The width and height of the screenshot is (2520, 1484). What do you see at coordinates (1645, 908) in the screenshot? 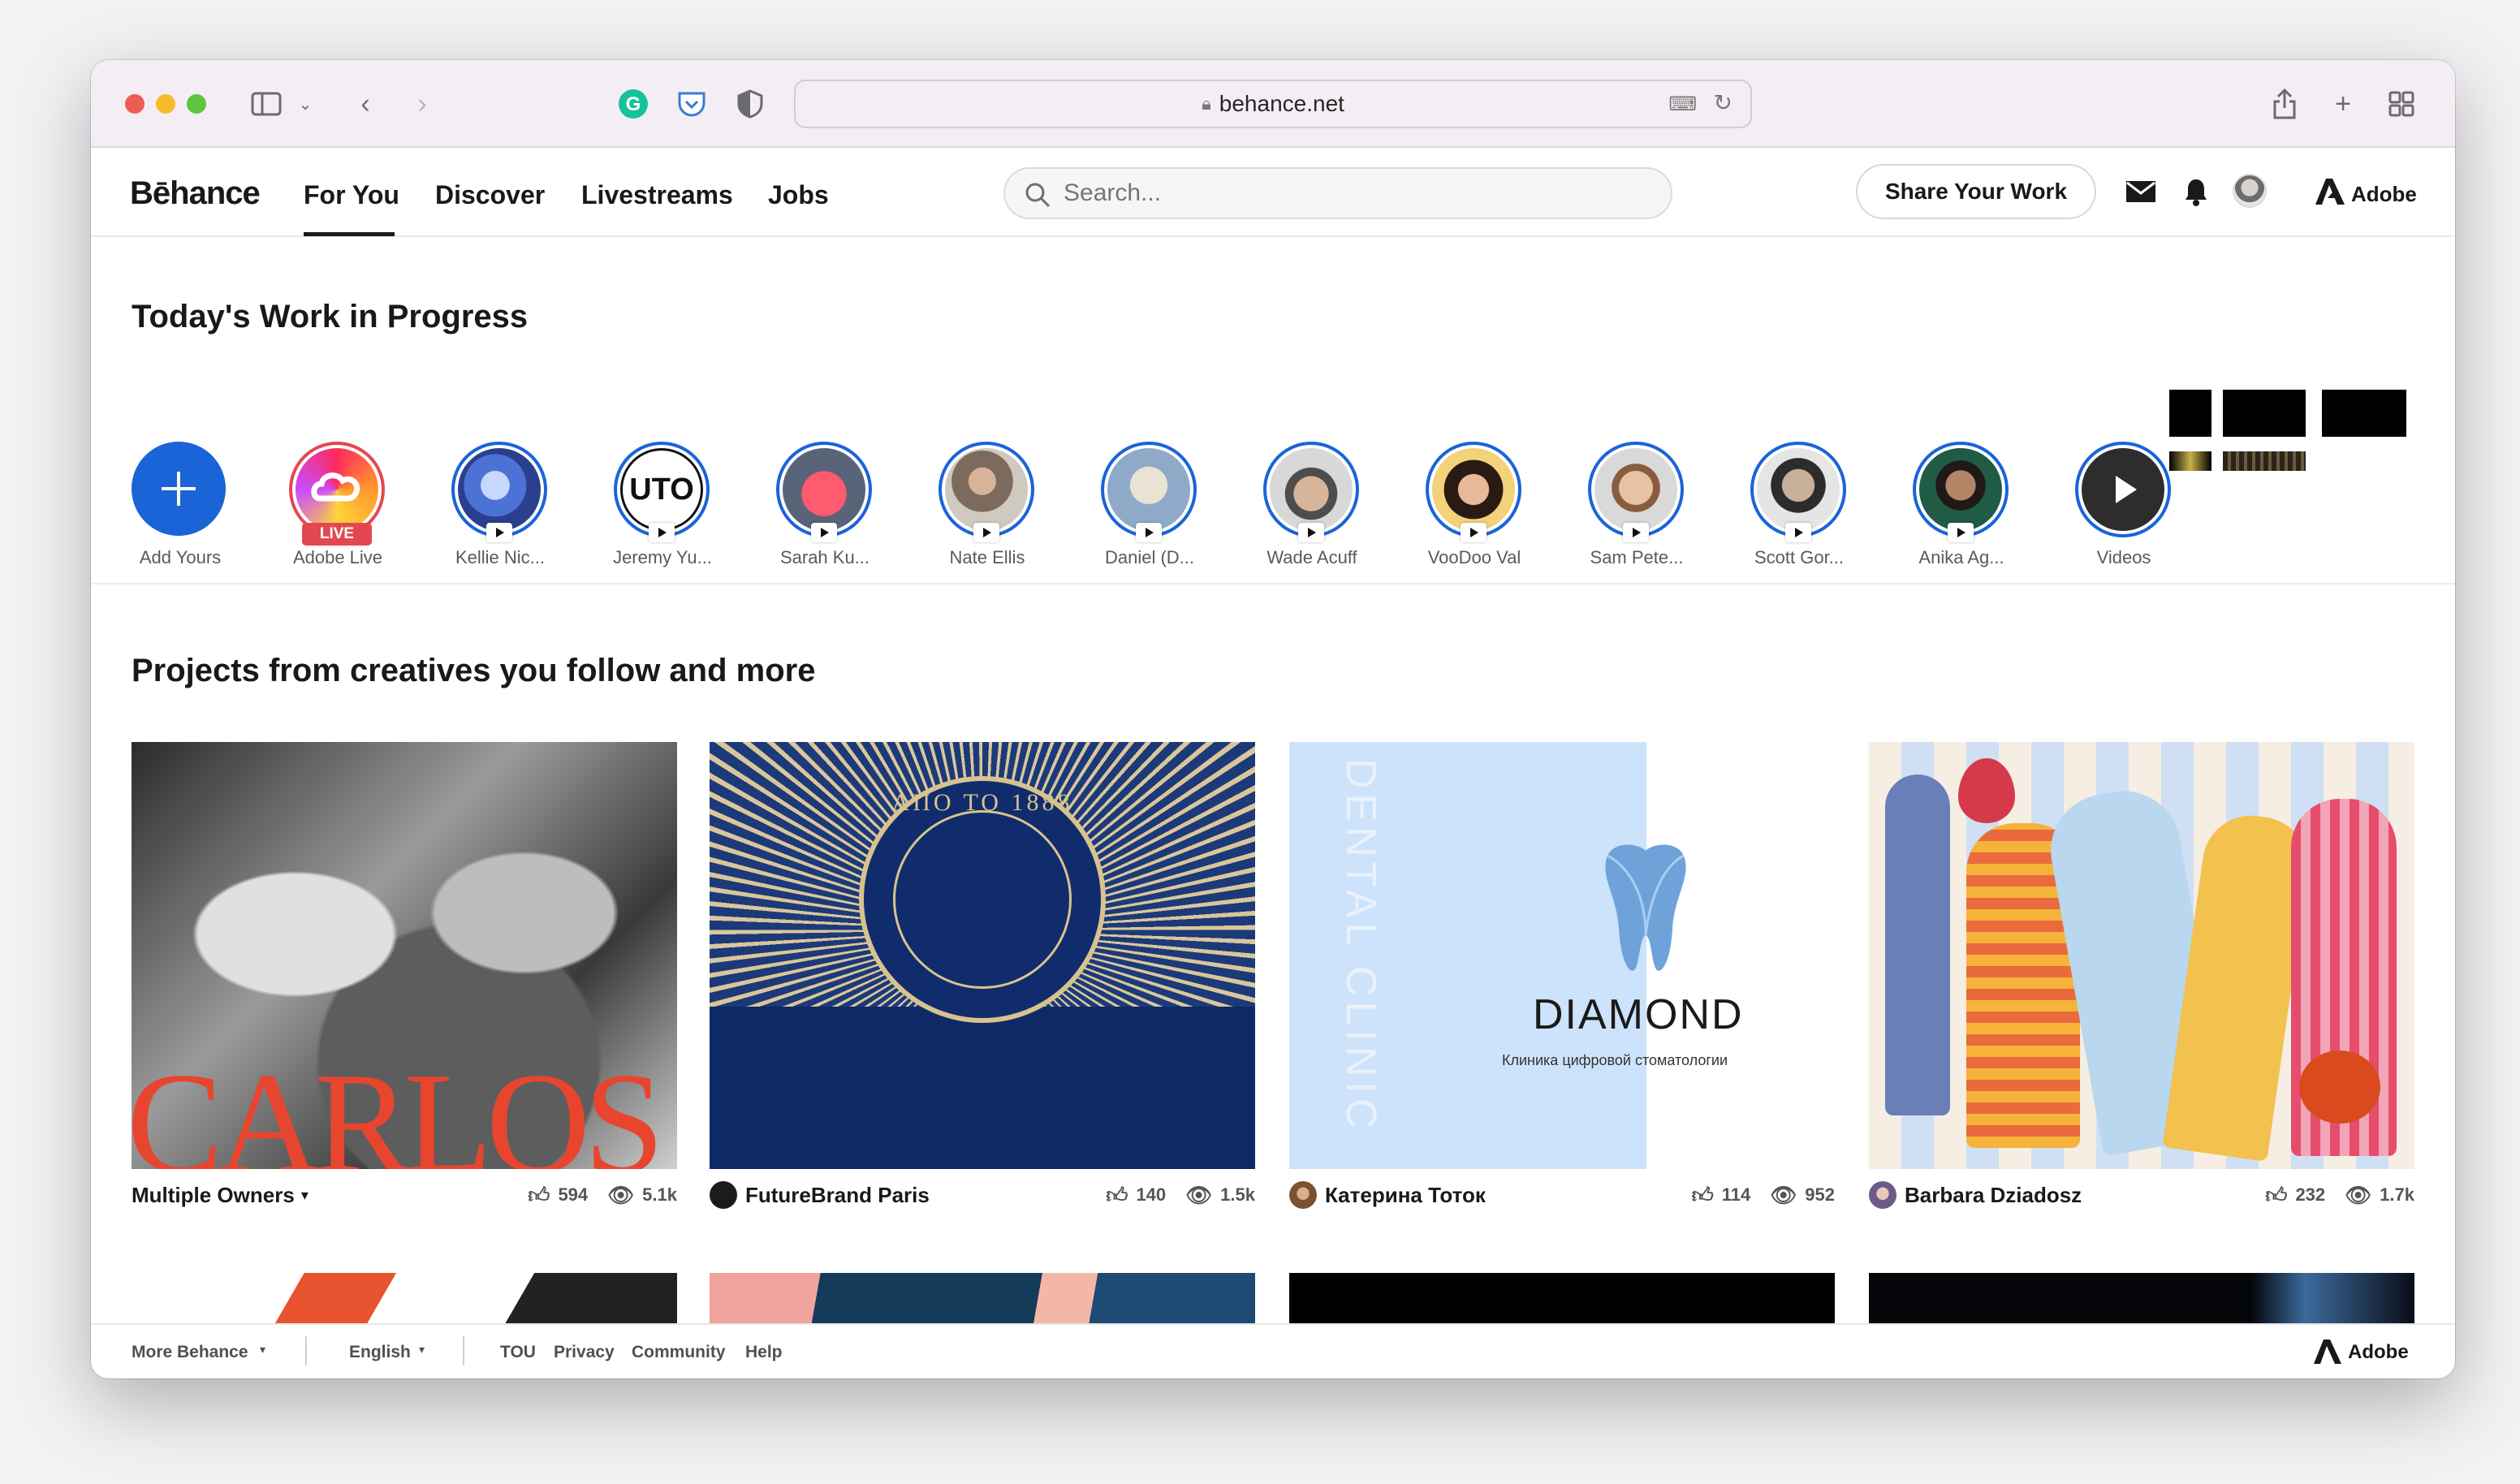
I see `tooth-icon` at bounding box center [1645, 908].